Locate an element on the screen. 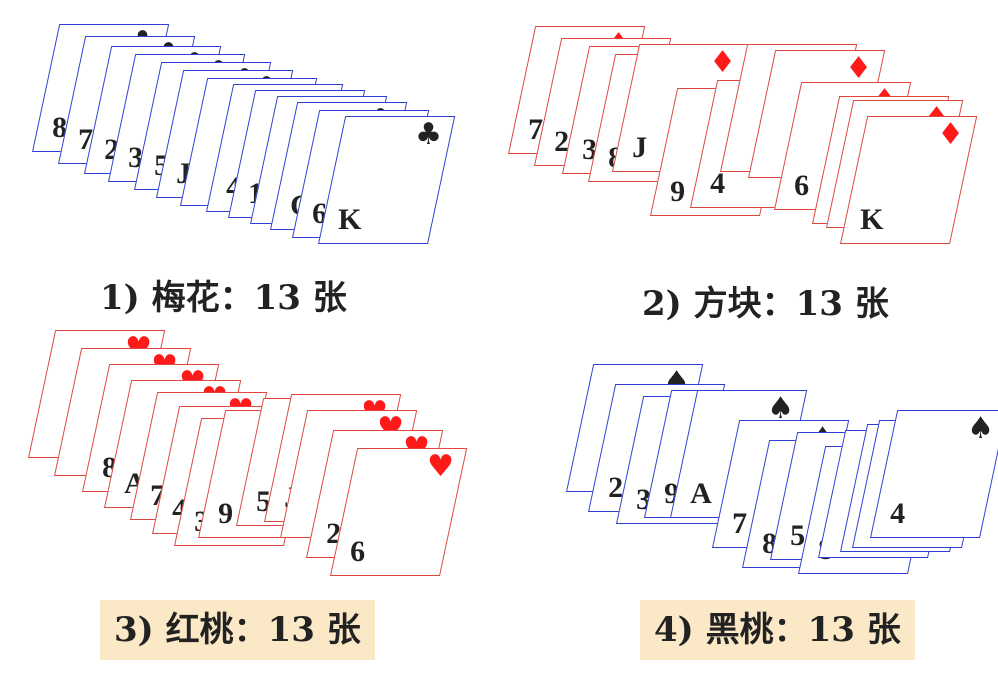 The image size is (998, 684). card-rank: A is located at coordinates (701, 493).